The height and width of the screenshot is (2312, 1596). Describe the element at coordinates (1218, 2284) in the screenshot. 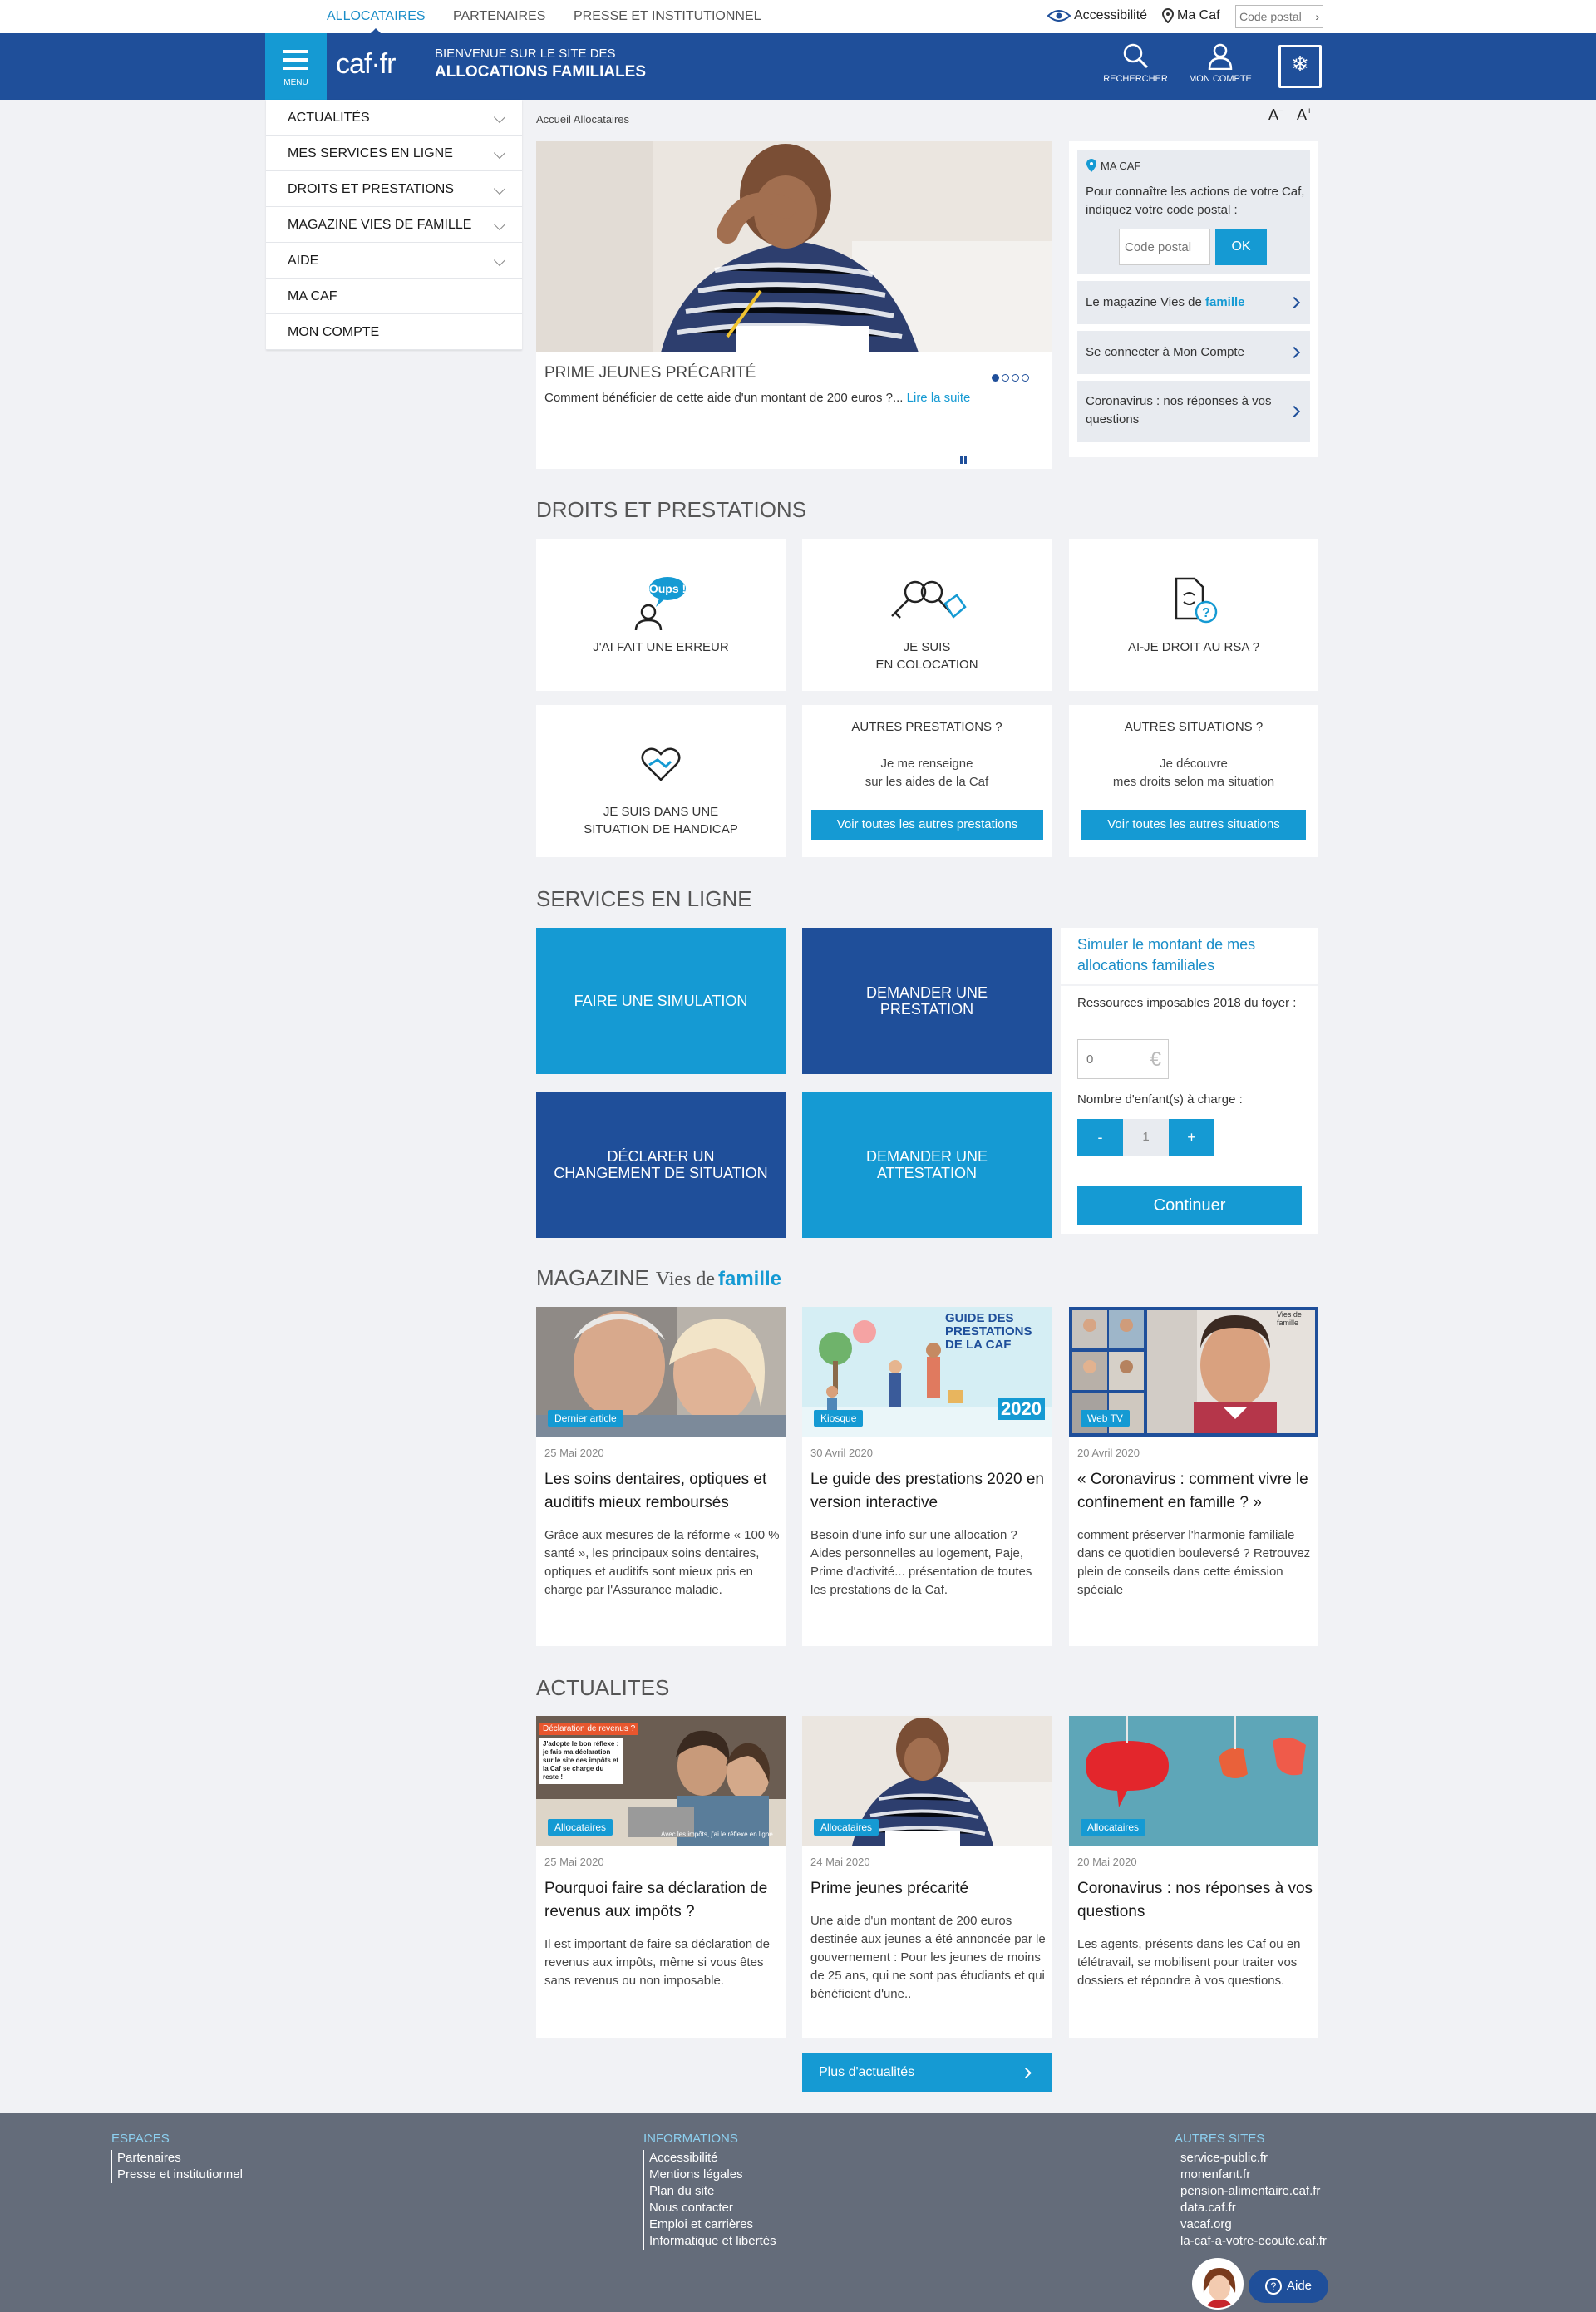

I see `assistant-avatar` at that location.